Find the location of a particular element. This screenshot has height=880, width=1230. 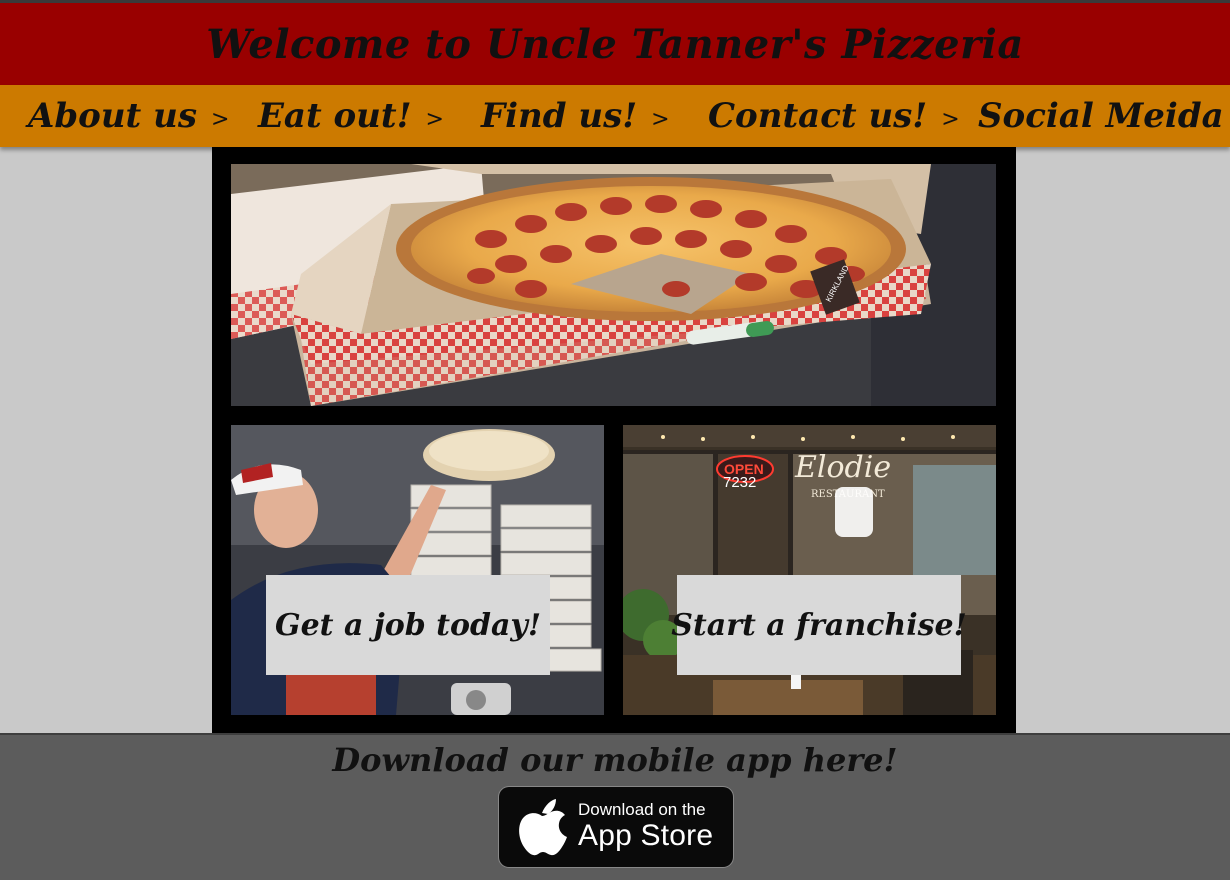

nav-item-social-media: Social Meida > is located at coordinates (1104, 116).